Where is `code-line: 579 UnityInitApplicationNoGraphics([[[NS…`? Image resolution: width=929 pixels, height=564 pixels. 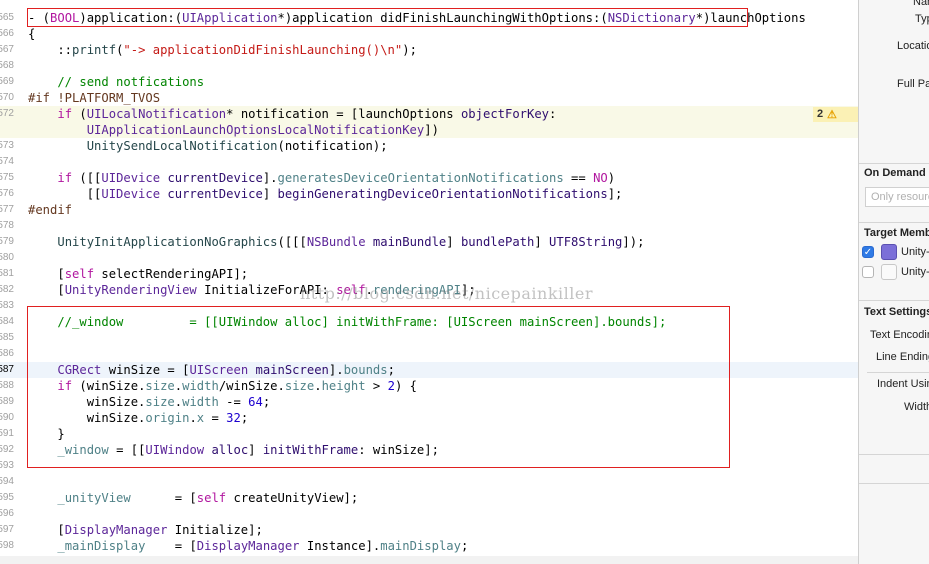
code-line: 579 UnityInitApplicationNoGraphics([[[NS… is located at coordinates (429, 242).